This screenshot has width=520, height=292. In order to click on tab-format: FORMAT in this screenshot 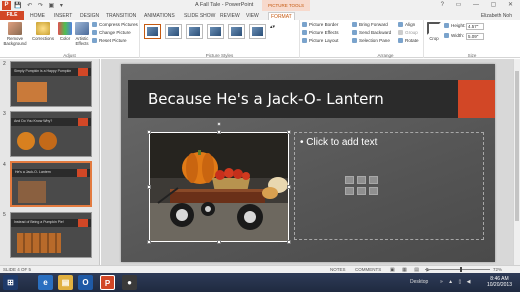, I will do `click(281, 16)`.